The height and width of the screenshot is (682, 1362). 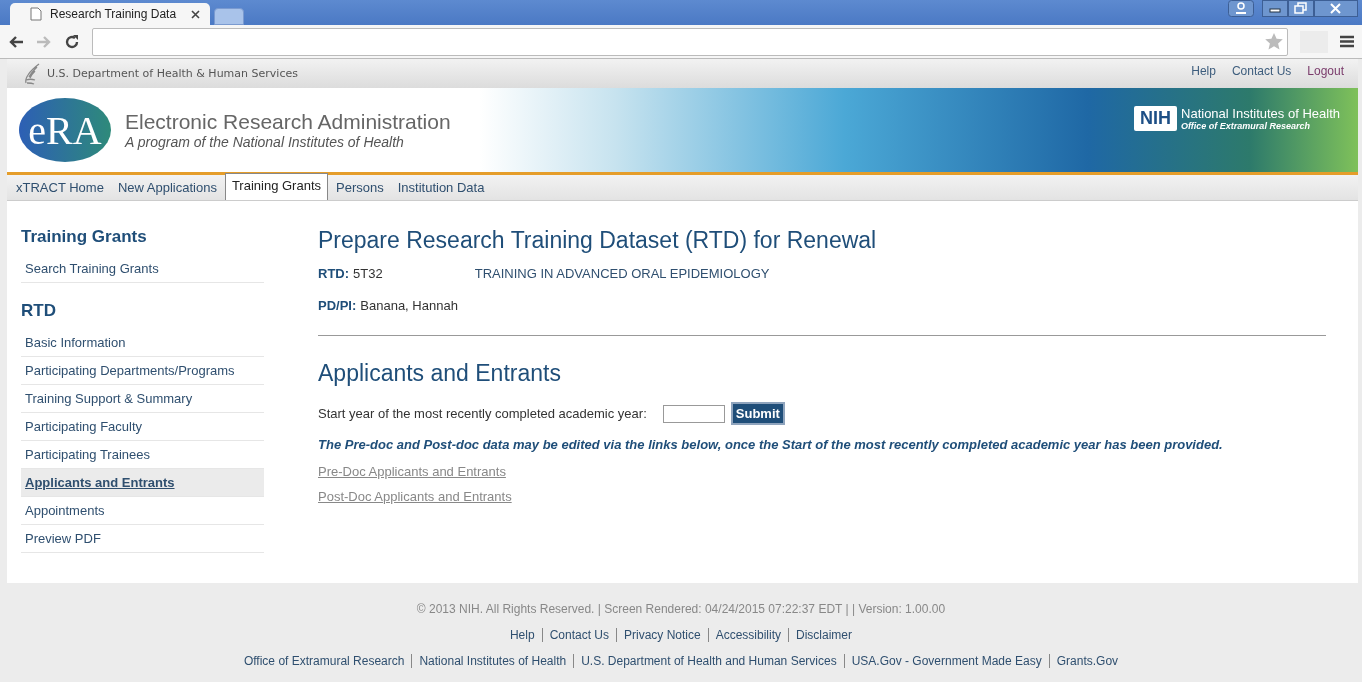 I want to click on nih-name: National Institutes of Health, so click(x=1260, y=113).